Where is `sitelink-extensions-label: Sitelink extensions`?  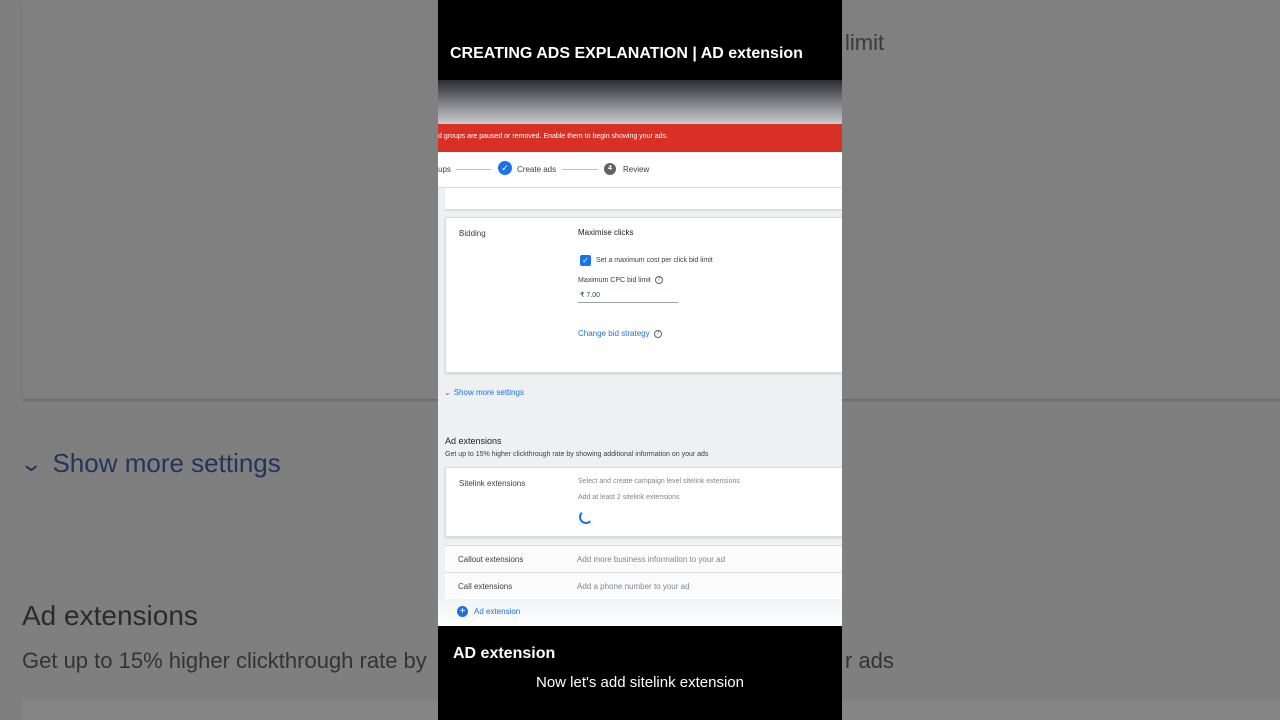
sitelink-extensions-label: Sitelink extensions is located at coordinates (492, 483).